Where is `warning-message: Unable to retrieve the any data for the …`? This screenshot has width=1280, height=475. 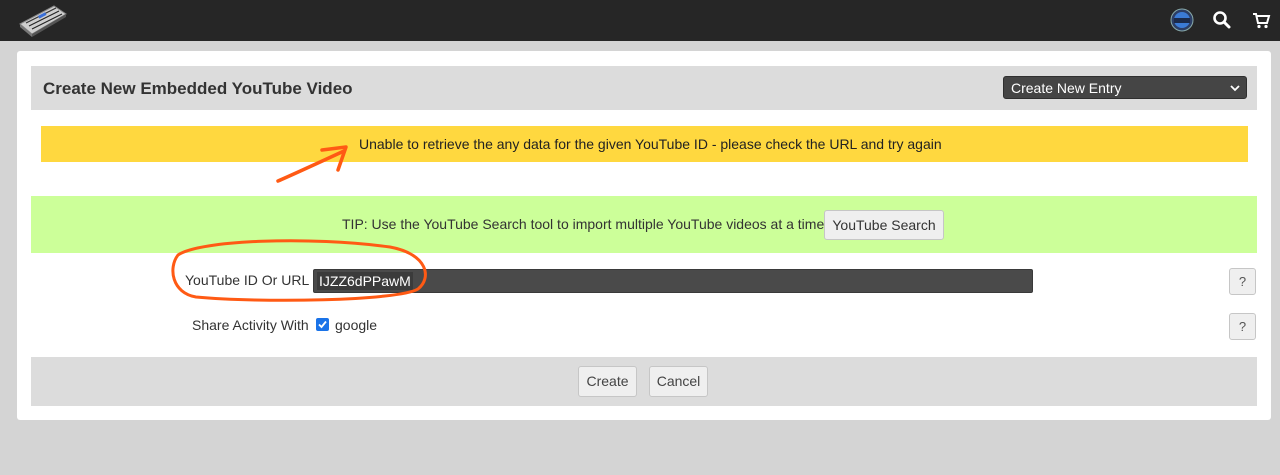 warning-message: Unable to retrieve the any data for the … is located at coordinates (650, 144).